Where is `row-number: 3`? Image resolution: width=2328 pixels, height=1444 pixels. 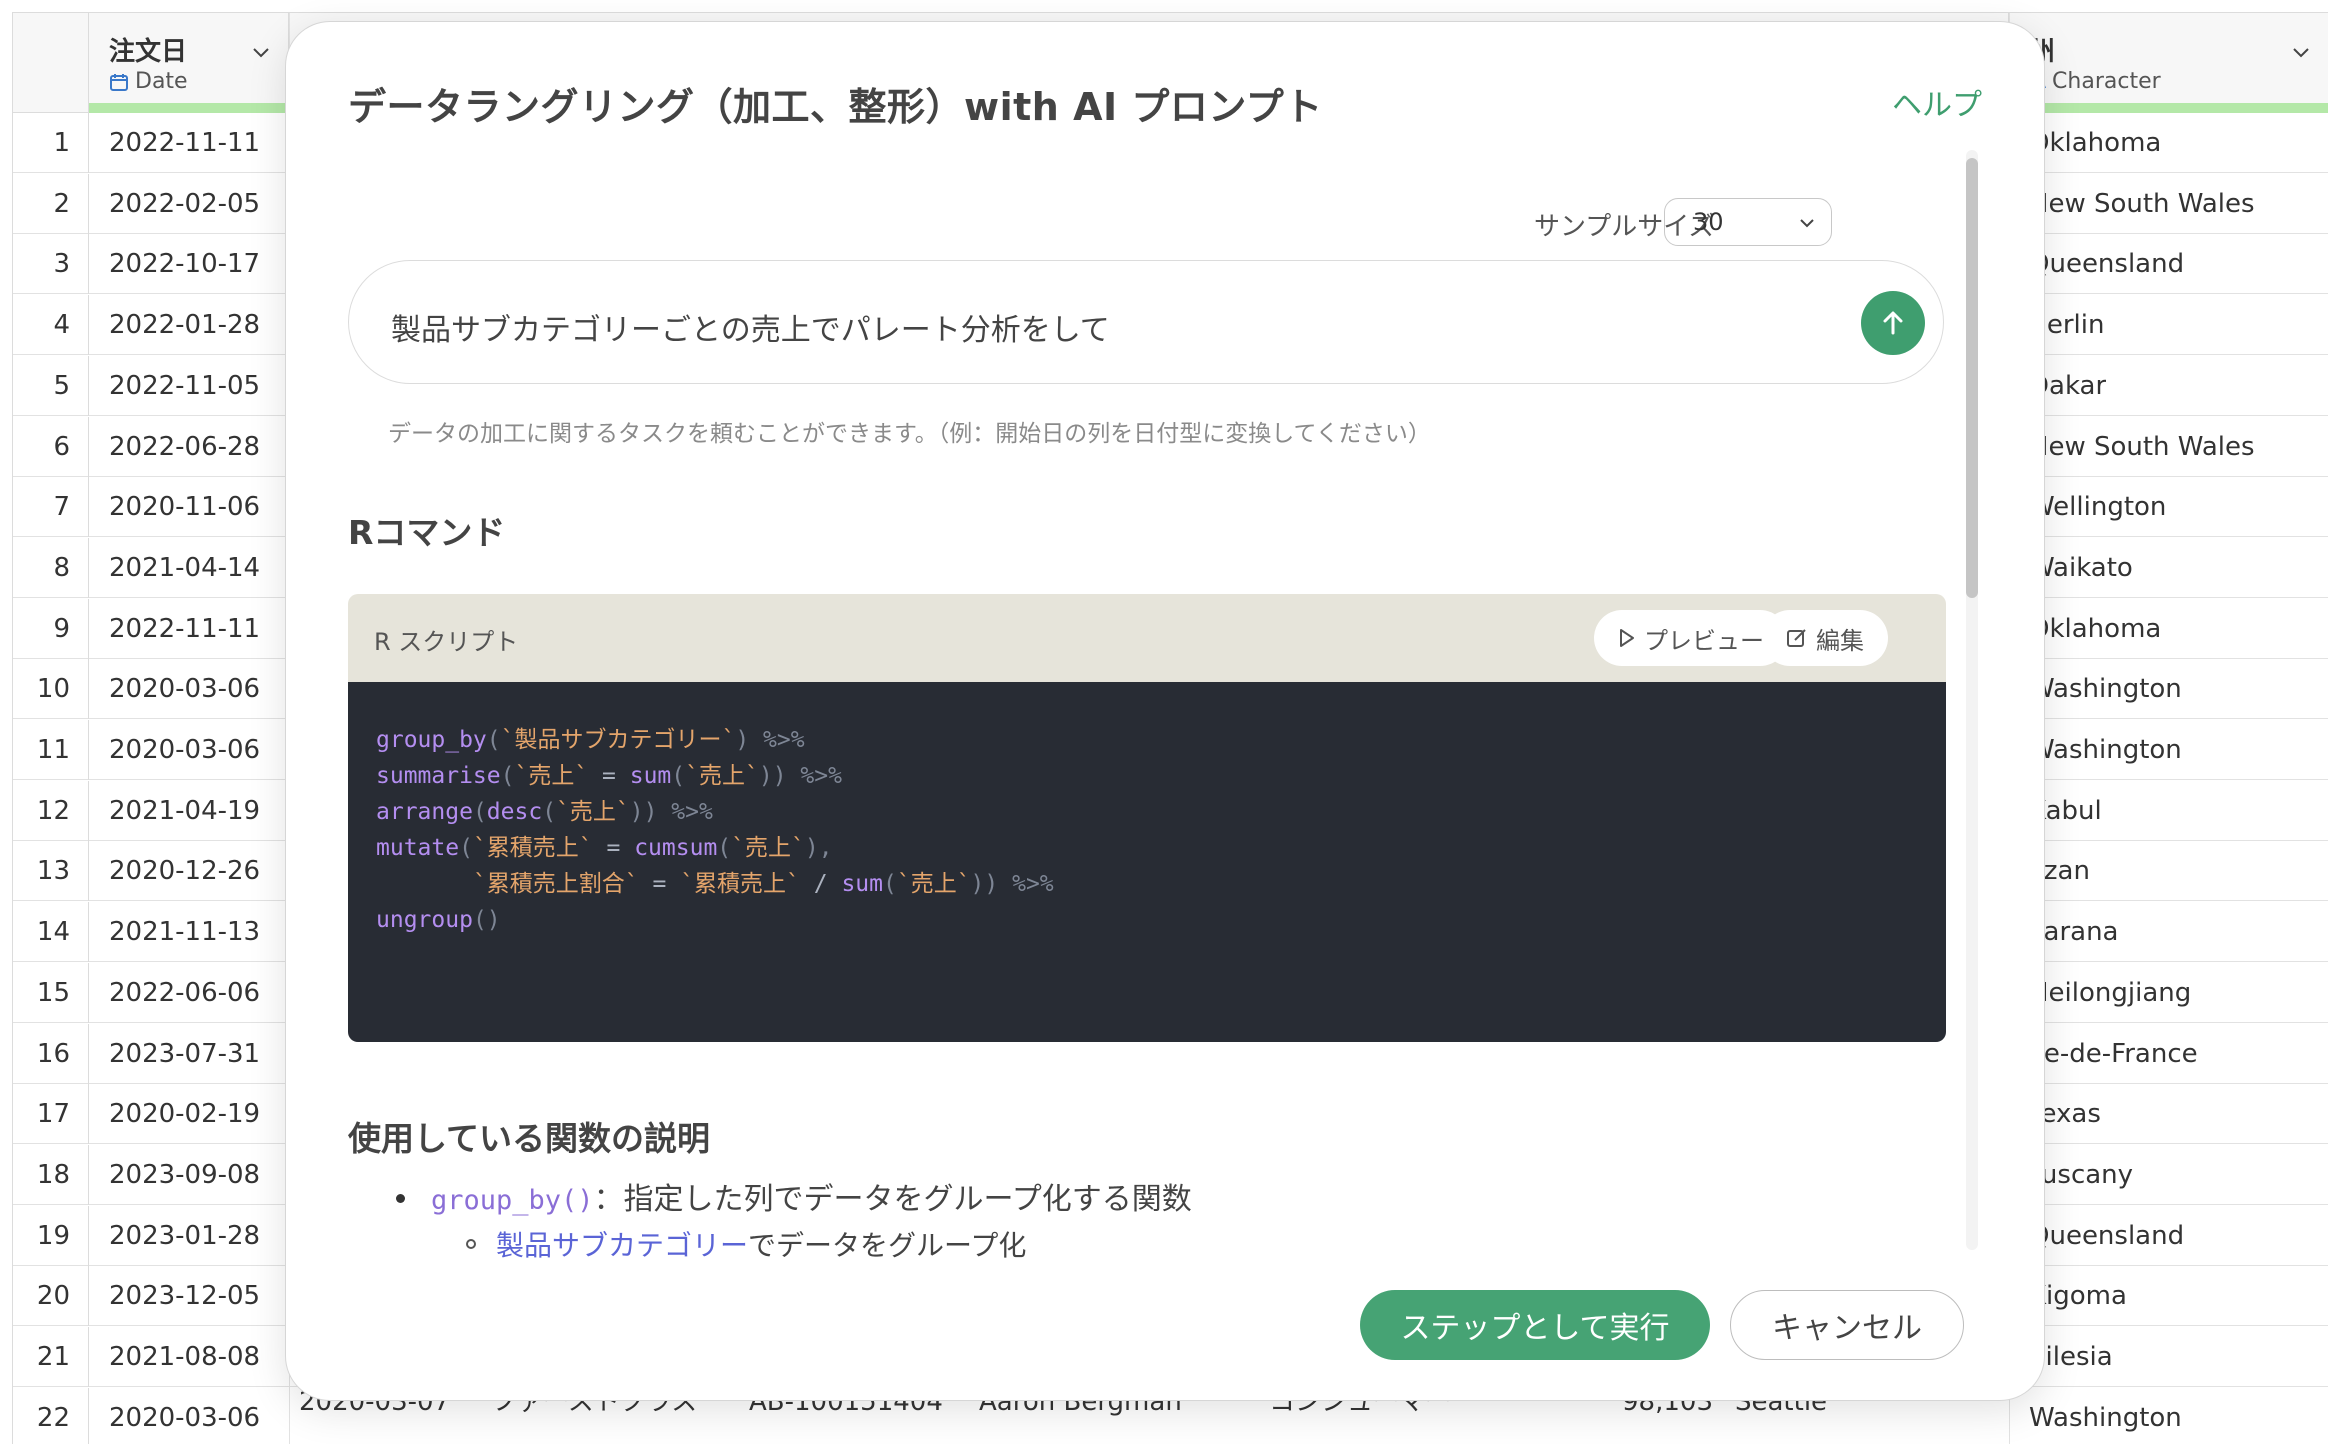
row-number: 3 is located at coordinates (51, 264).